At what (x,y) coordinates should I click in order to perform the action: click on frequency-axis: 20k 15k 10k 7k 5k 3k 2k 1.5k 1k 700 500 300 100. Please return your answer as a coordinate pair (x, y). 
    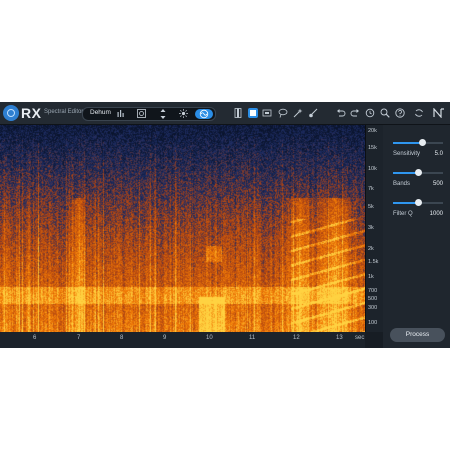
    Looking at the image, I should click on (374, 228).